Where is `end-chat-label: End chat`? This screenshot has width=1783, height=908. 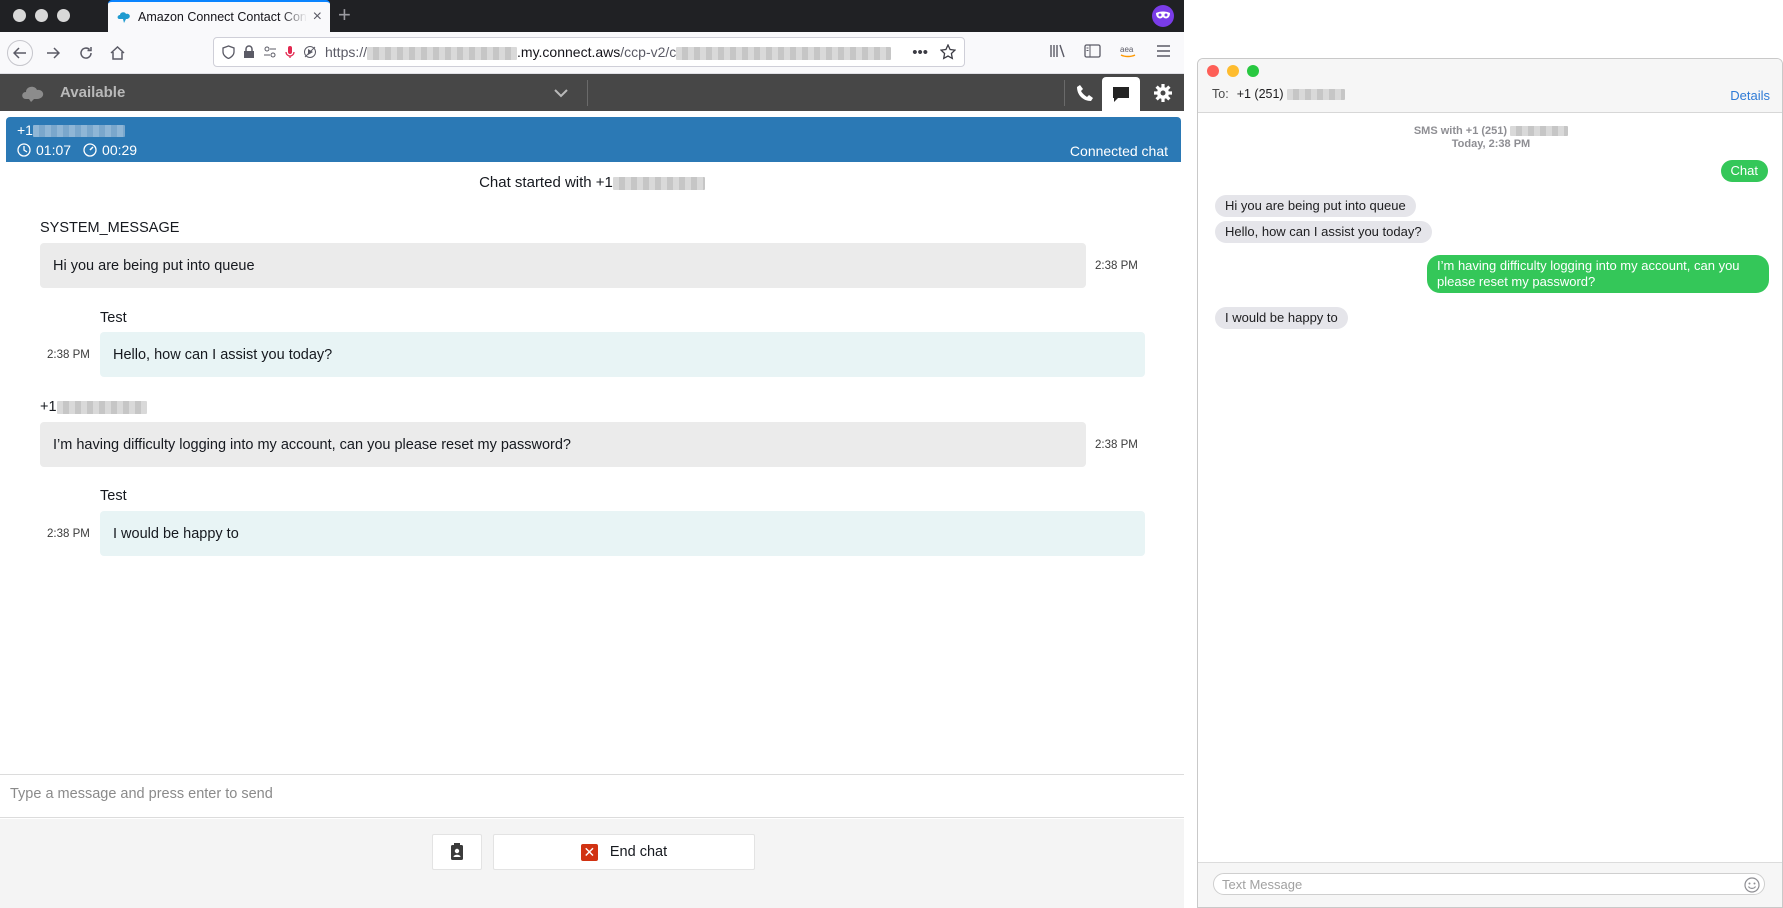
end-chat-label: End chat is located at coordinates (638, 852).